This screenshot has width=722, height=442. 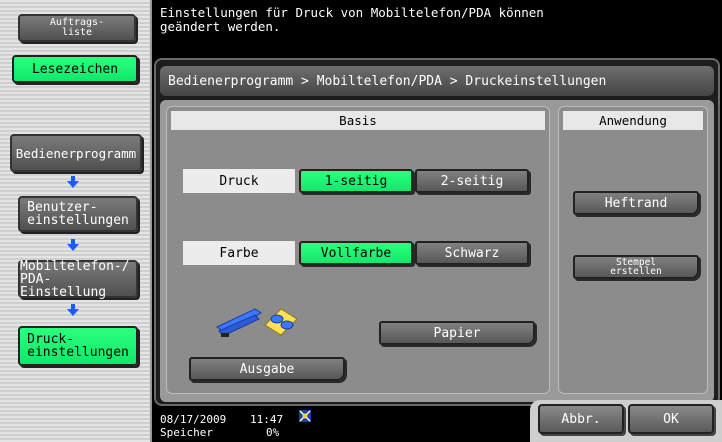 What do you see at coordinates (633, 250) in the screenshot?
I see `anwendung-section: Anwendung Heftrand Stempel erstellen` at bounding box center [633, 250].